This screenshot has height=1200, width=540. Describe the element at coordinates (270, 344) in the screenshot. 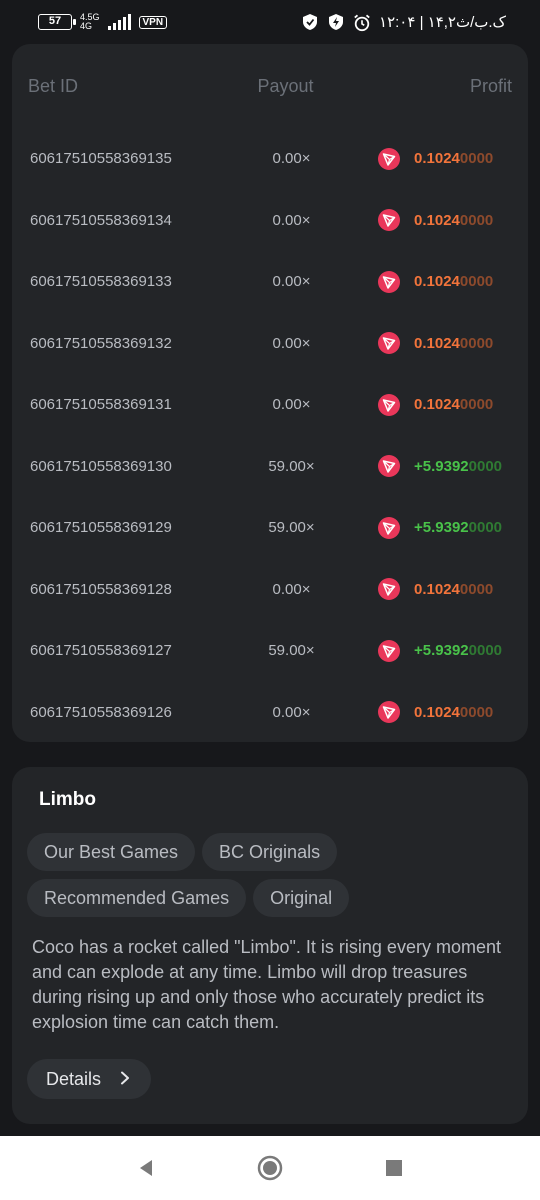

I see `table-row: 60617510558369132 0.00× 0.10240000` at that location.